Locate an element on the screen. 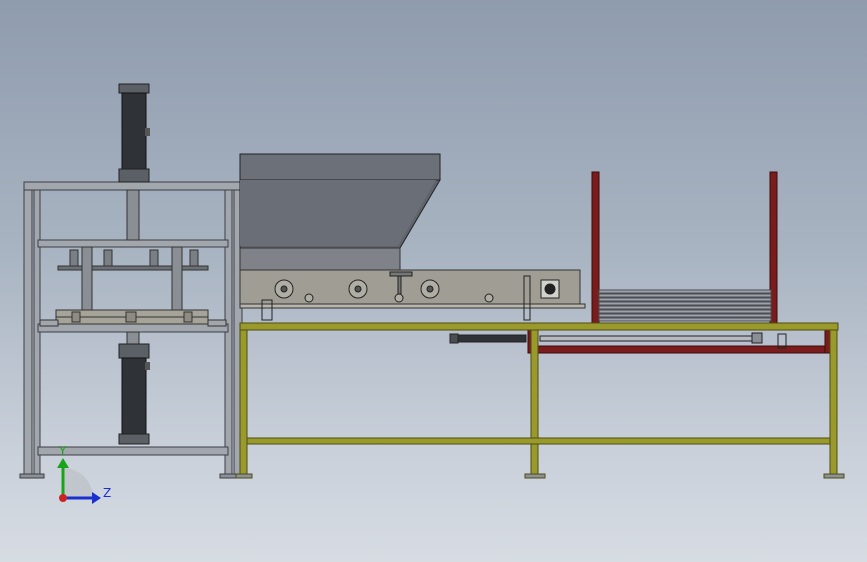 The height and width of the screenshot is (562, 867). bottom-cylinder-cap is located at coordinates (134, 439).